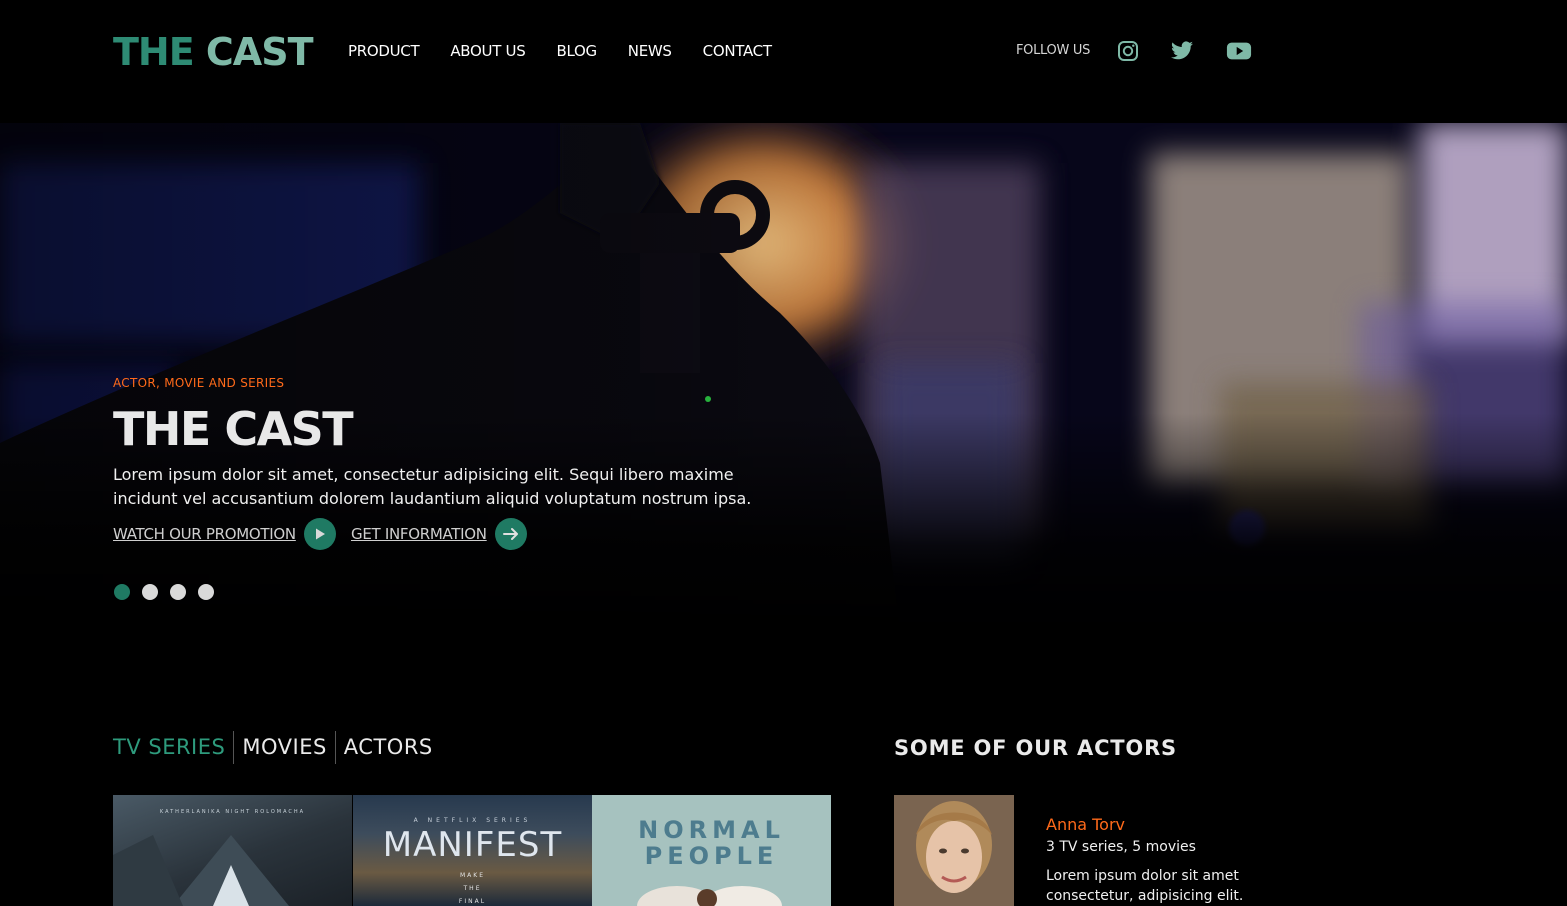 This screenshot has height=906, width=1567. What do you see at coordinates (487, 51) in the screenshot?
I see `nav-about-us: ABOUT US` at bounding box center [487, 51].